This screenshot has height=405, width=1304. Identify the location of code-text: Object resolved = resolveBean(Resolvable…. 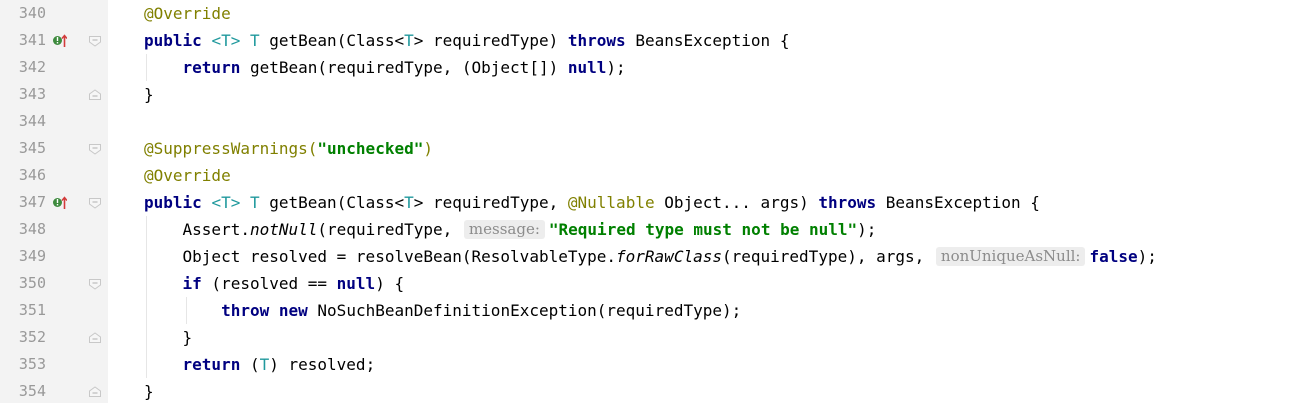
(380, 256).